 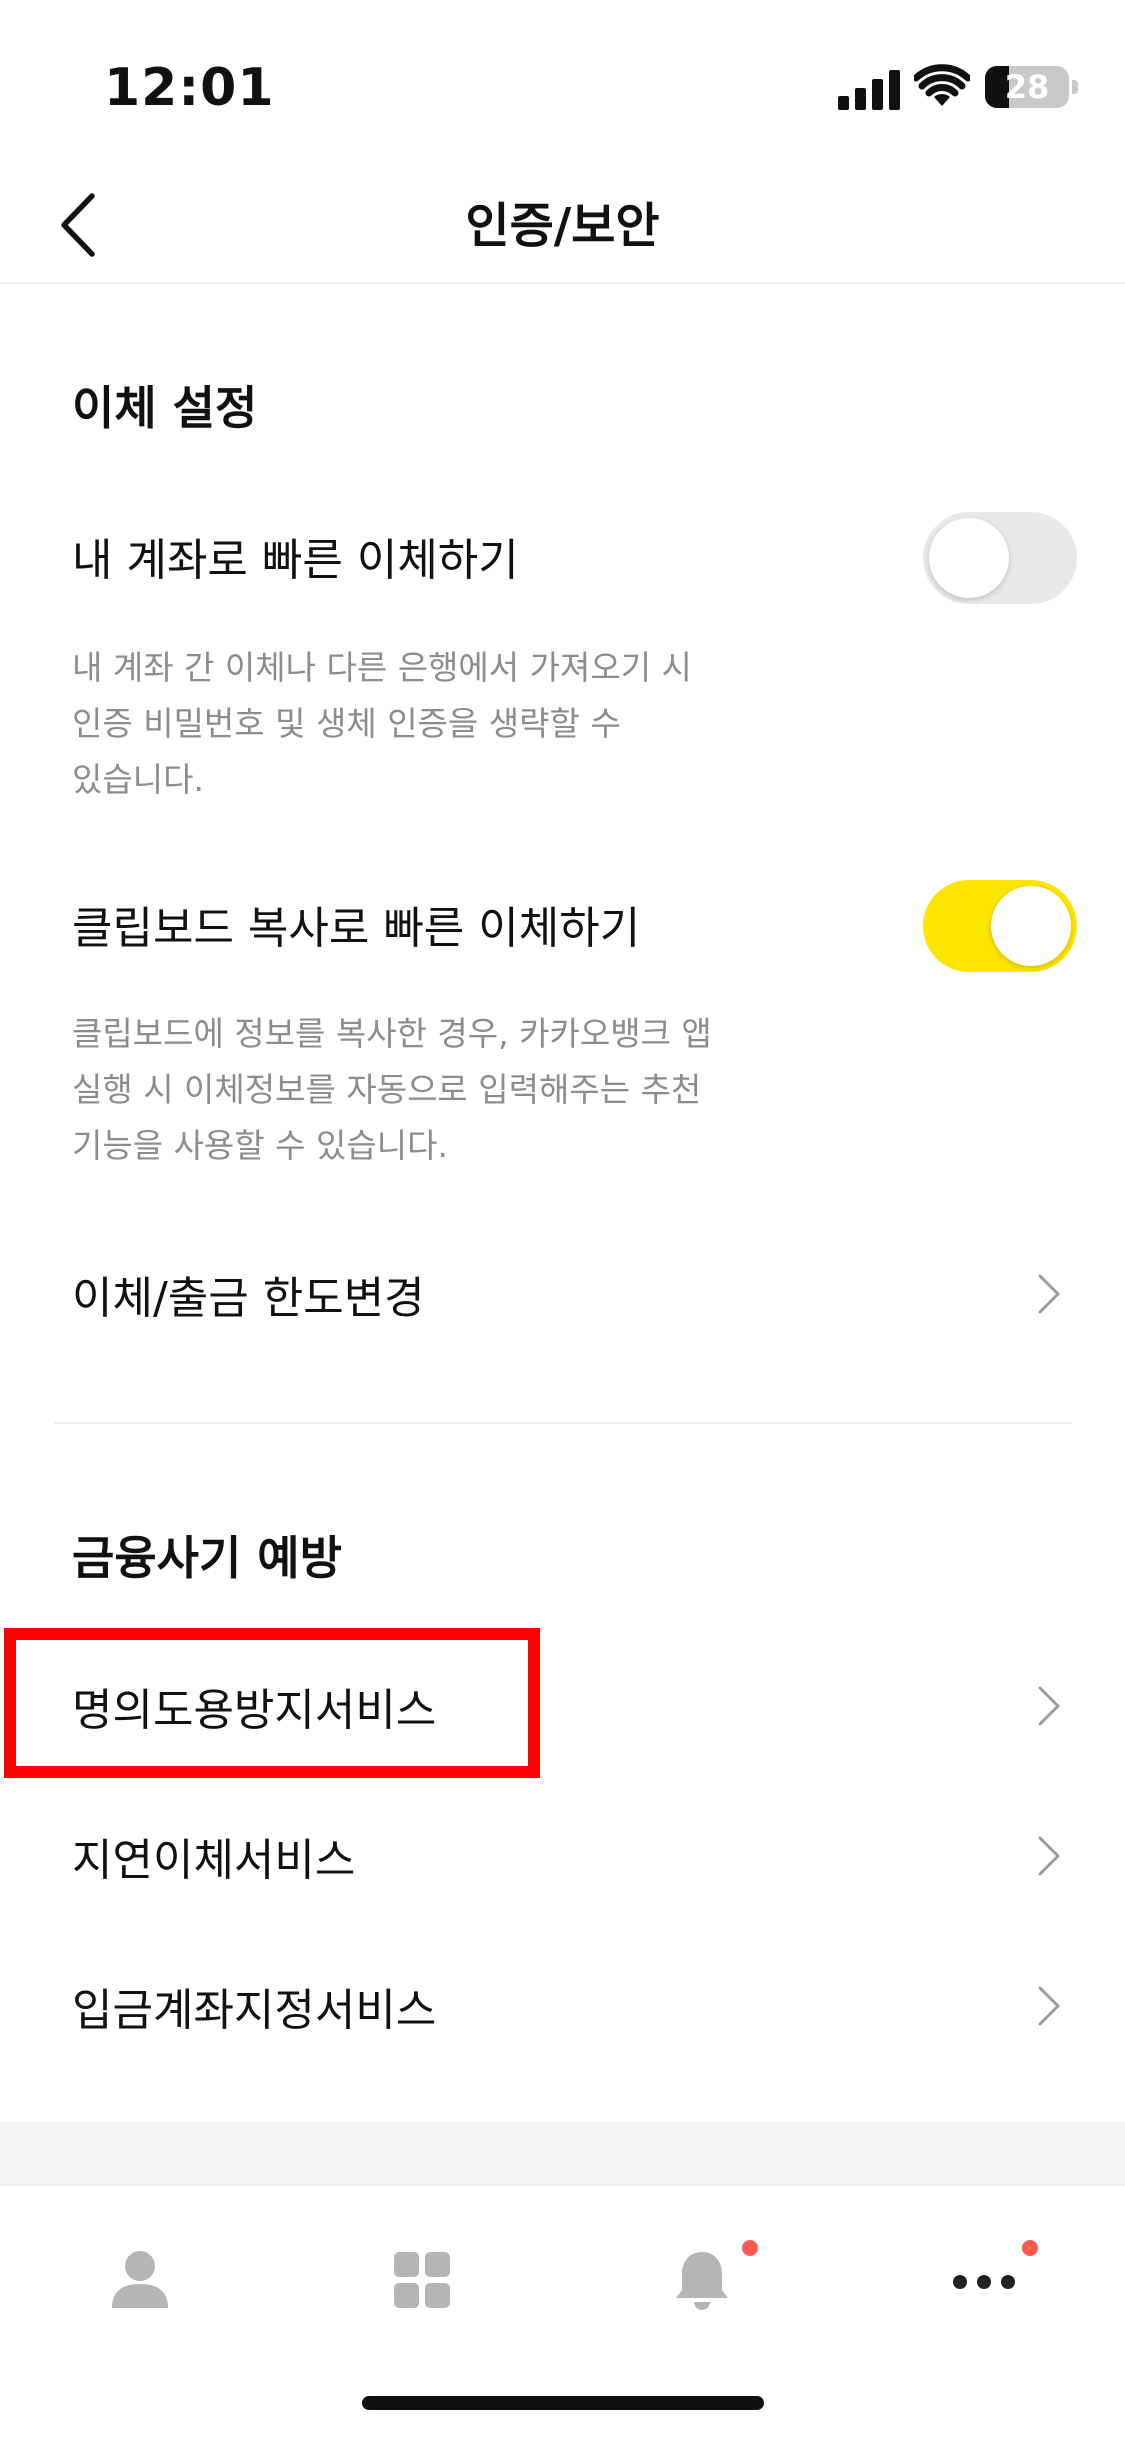 I want to click on cellular-signal-icon, so click(x=869, y=90).